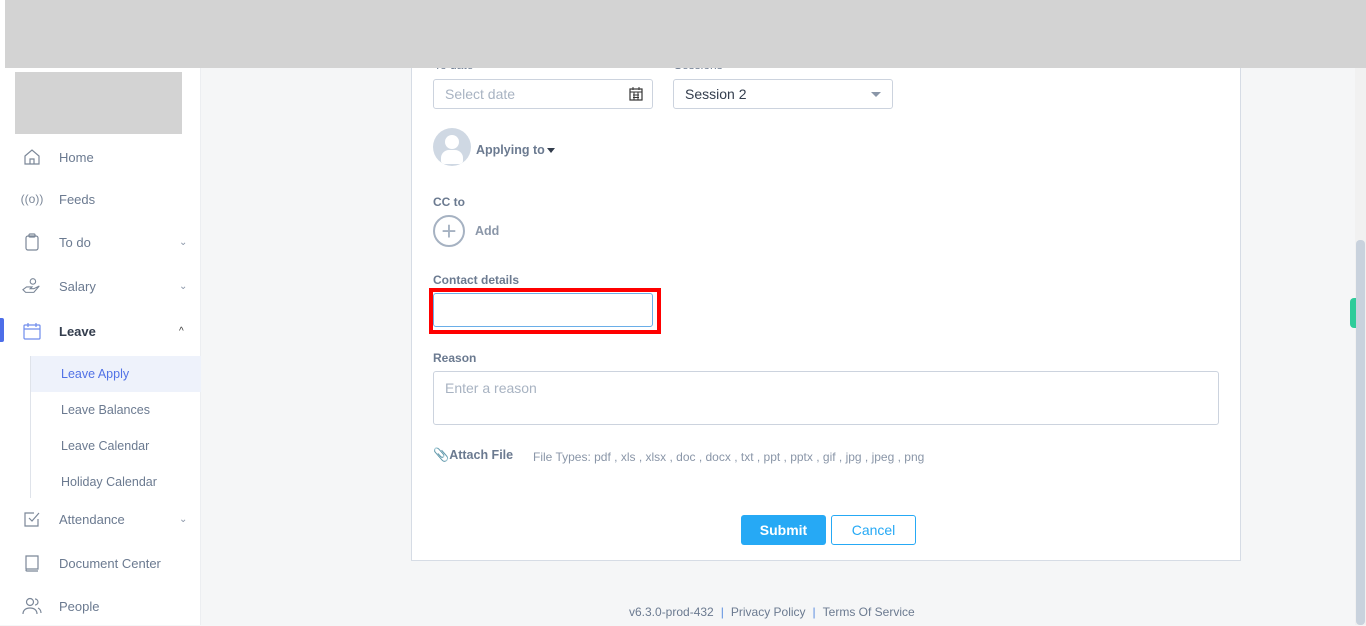 Image resolution: width=1366 pixels, height=626 pixels. Describe the element at coordinates (100, 519) in the screenshot. I see `sidebar-item-attendance: Attendance ⌄` at that location.